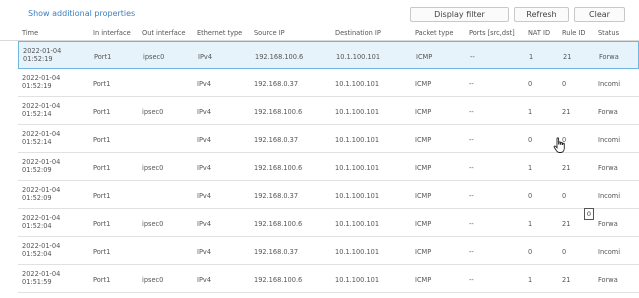 This screenshot has height=298, width=639. What do you see at coordinates (163, 33) in the screenshot?
I see `col-out-interface-header: Out interface` at bounding box center [163, 33].